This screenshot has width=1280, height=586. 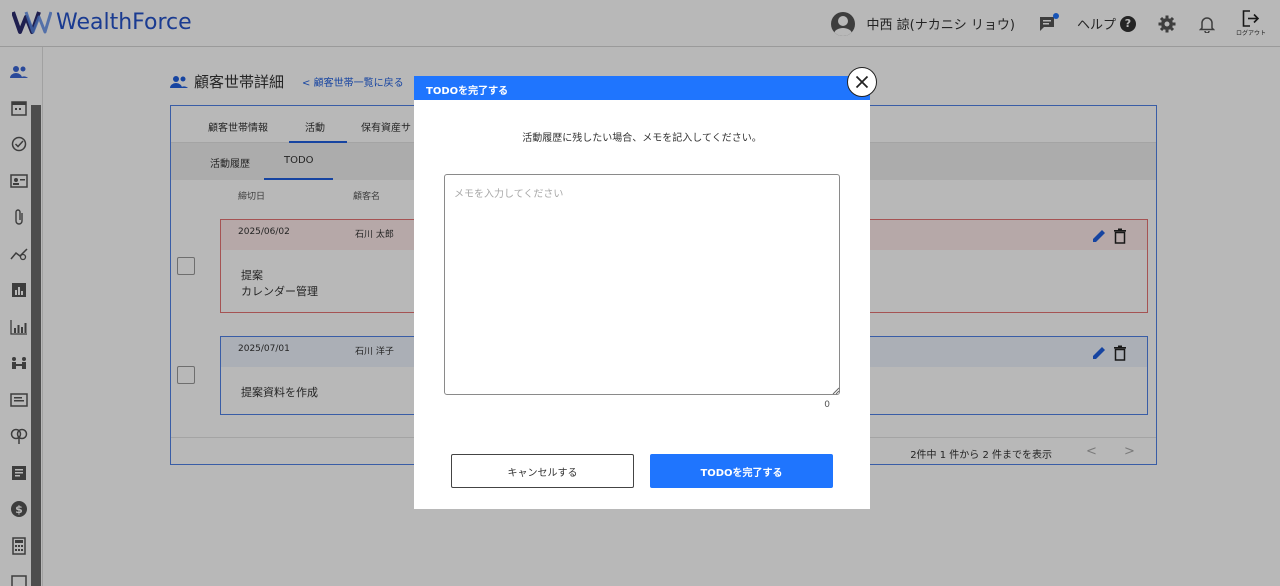 I want to click on memo-input, so click(x=642, y=284).